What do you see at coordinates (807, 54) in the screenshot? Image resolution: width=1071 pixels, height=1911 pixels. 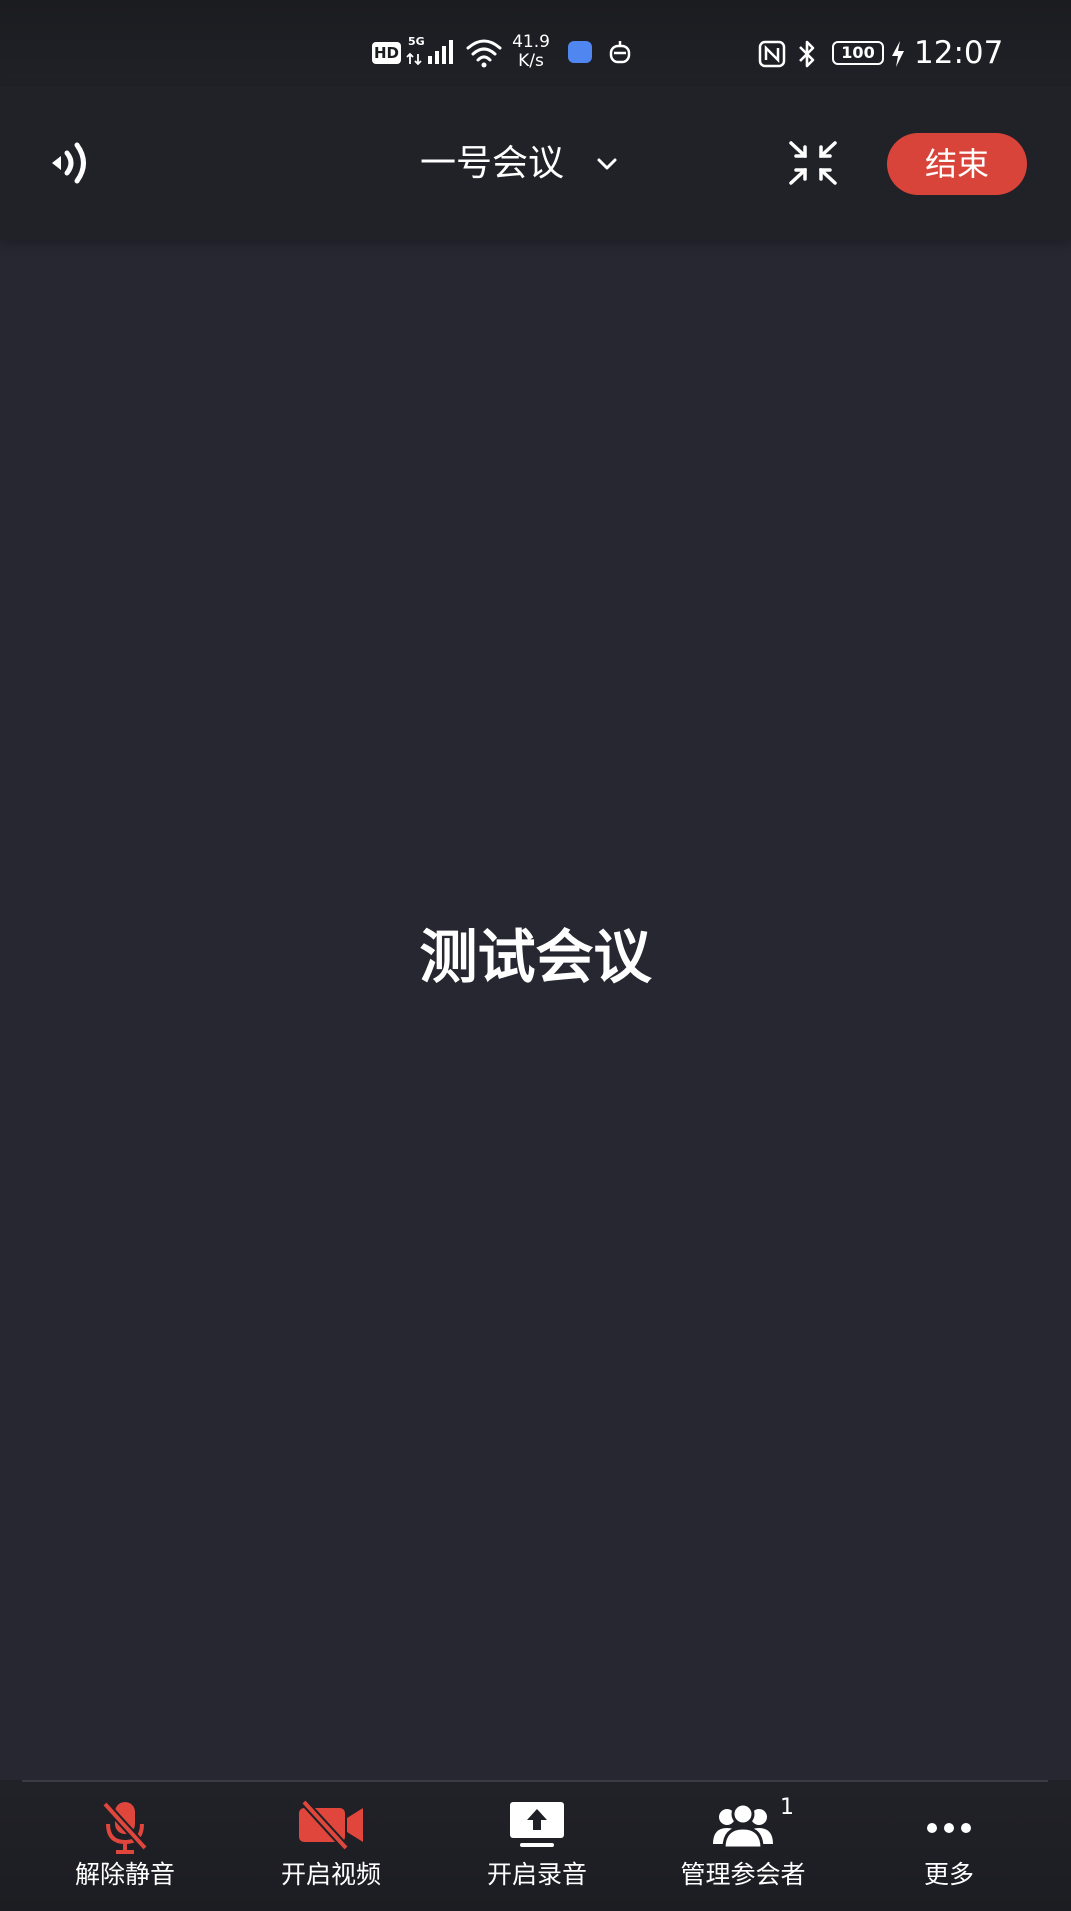 I see `bluetooth-icon` at bounding box center [807, 54].